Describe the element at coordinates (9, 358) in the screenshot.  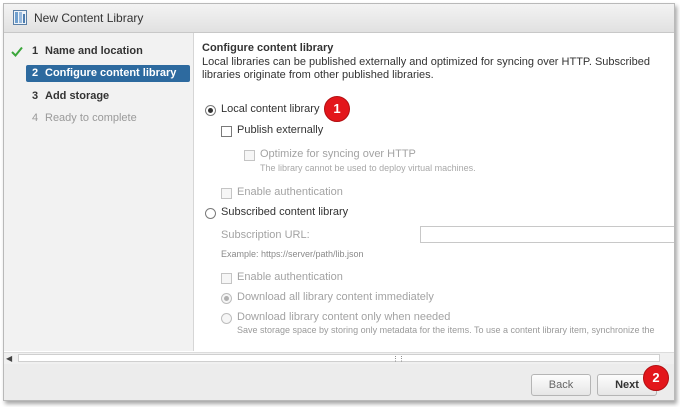
I see `scroll-left-icon: ◀` at that location.